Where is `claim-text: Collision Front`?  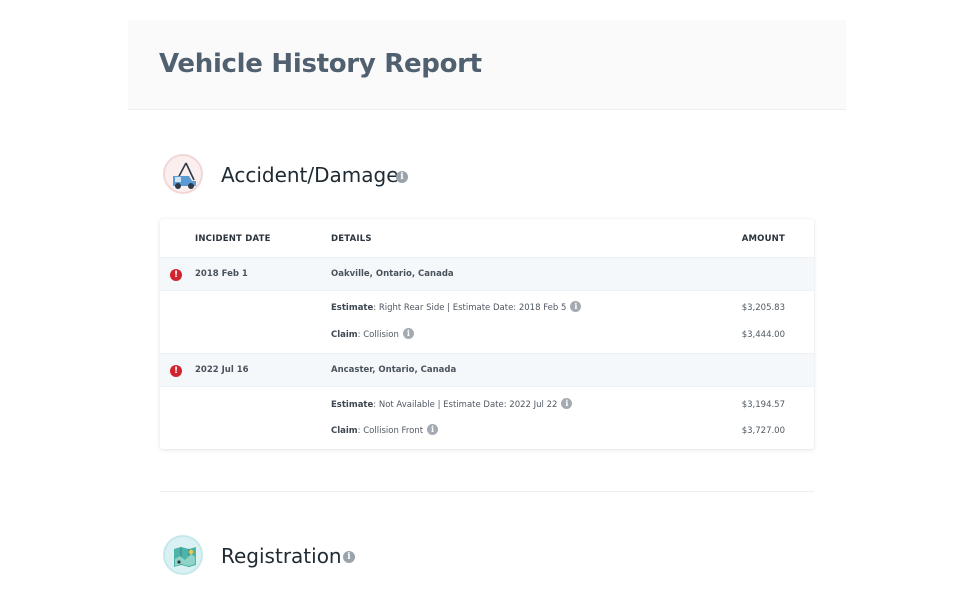 claim-text: Collision Front is located at coordinates (393, 431).